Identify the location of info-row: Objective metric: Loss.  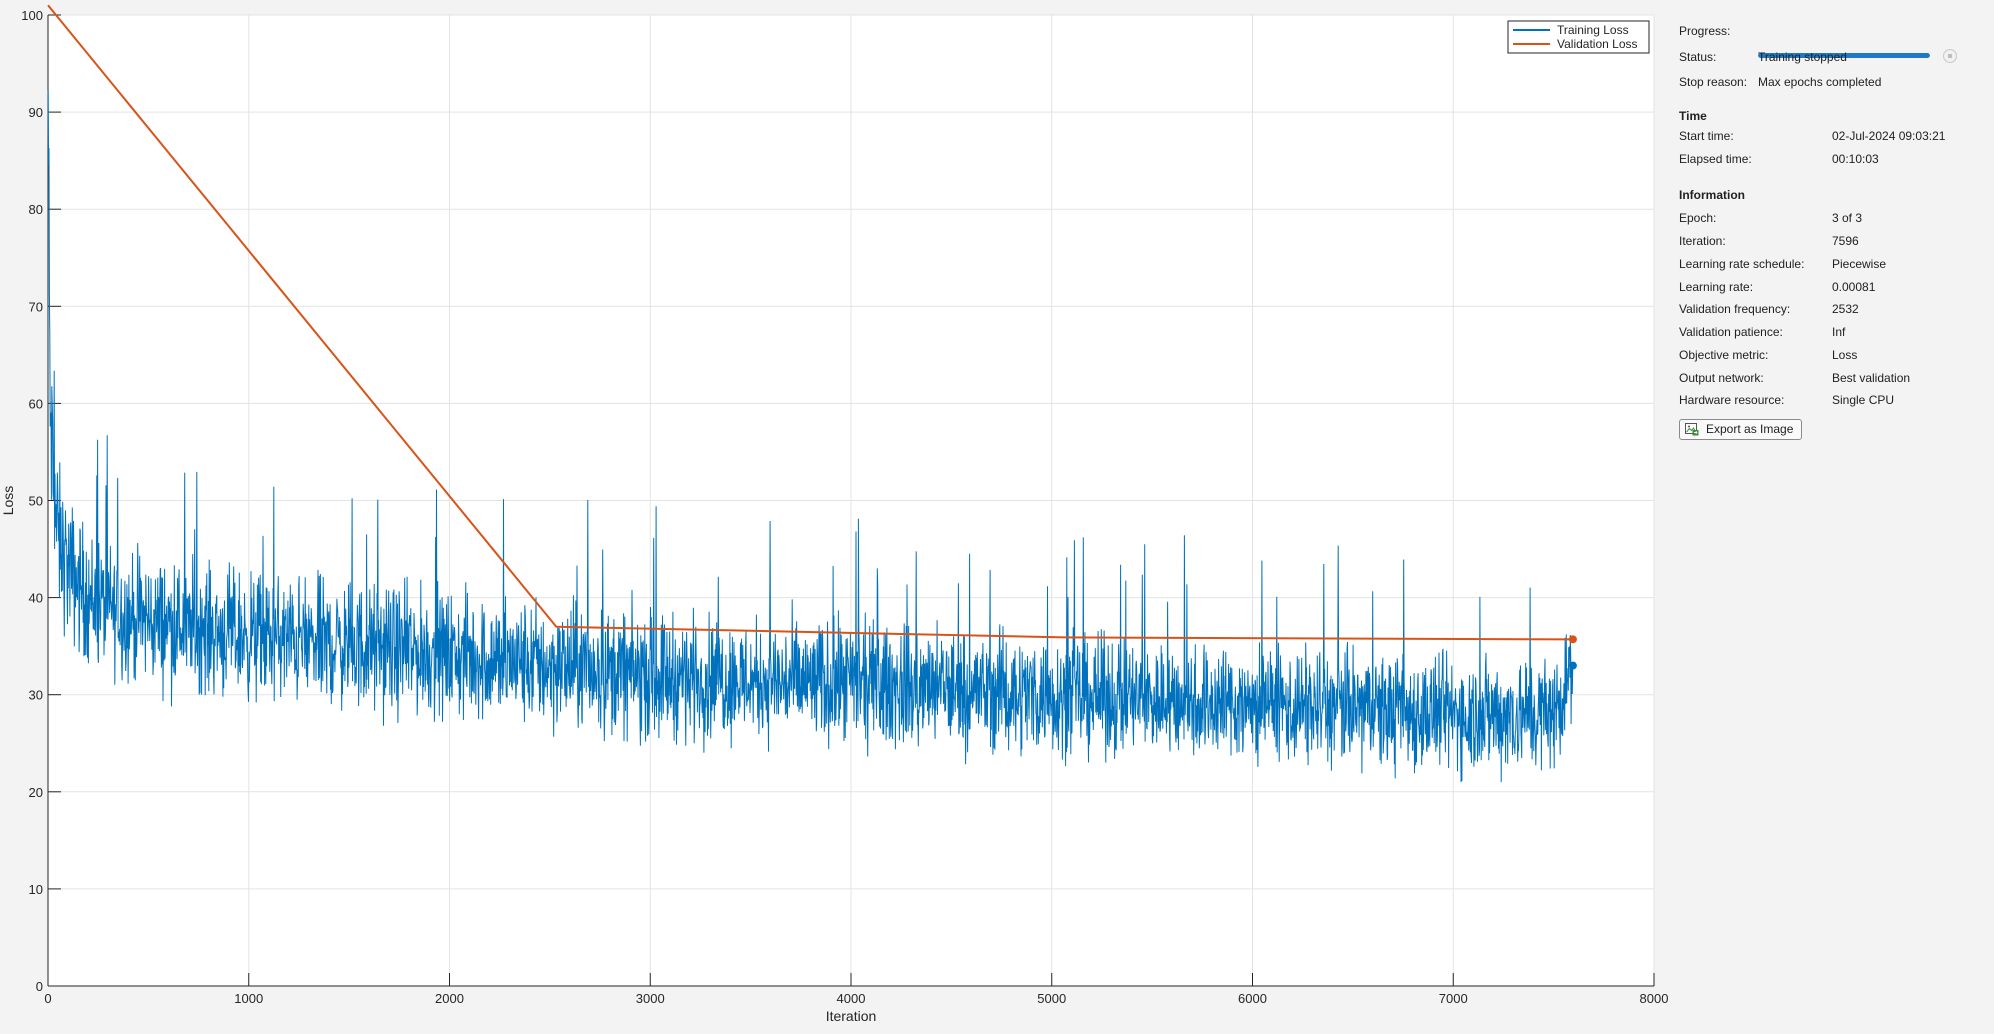
(1833, 357).